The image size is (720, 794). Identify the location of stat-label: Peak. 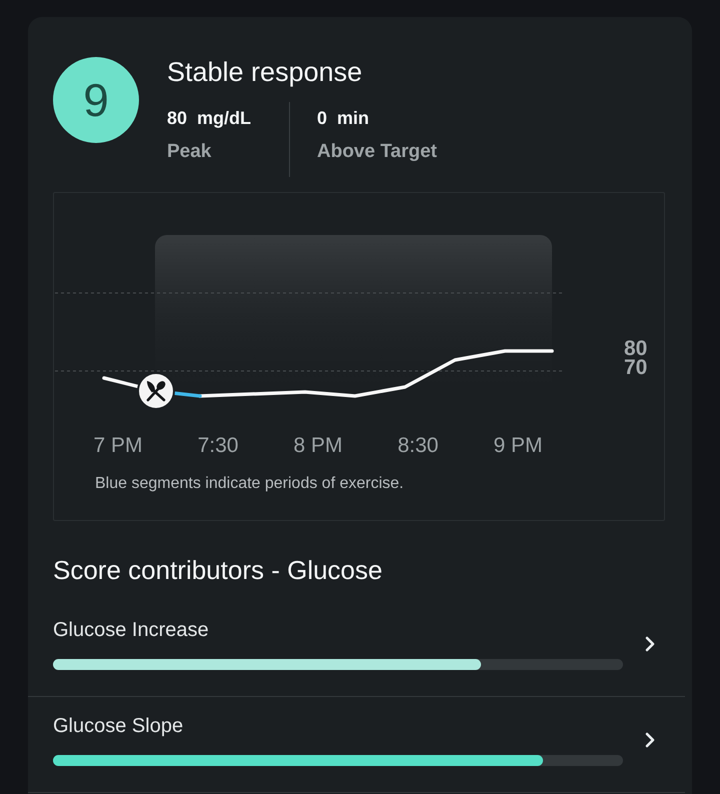
(189, 152).